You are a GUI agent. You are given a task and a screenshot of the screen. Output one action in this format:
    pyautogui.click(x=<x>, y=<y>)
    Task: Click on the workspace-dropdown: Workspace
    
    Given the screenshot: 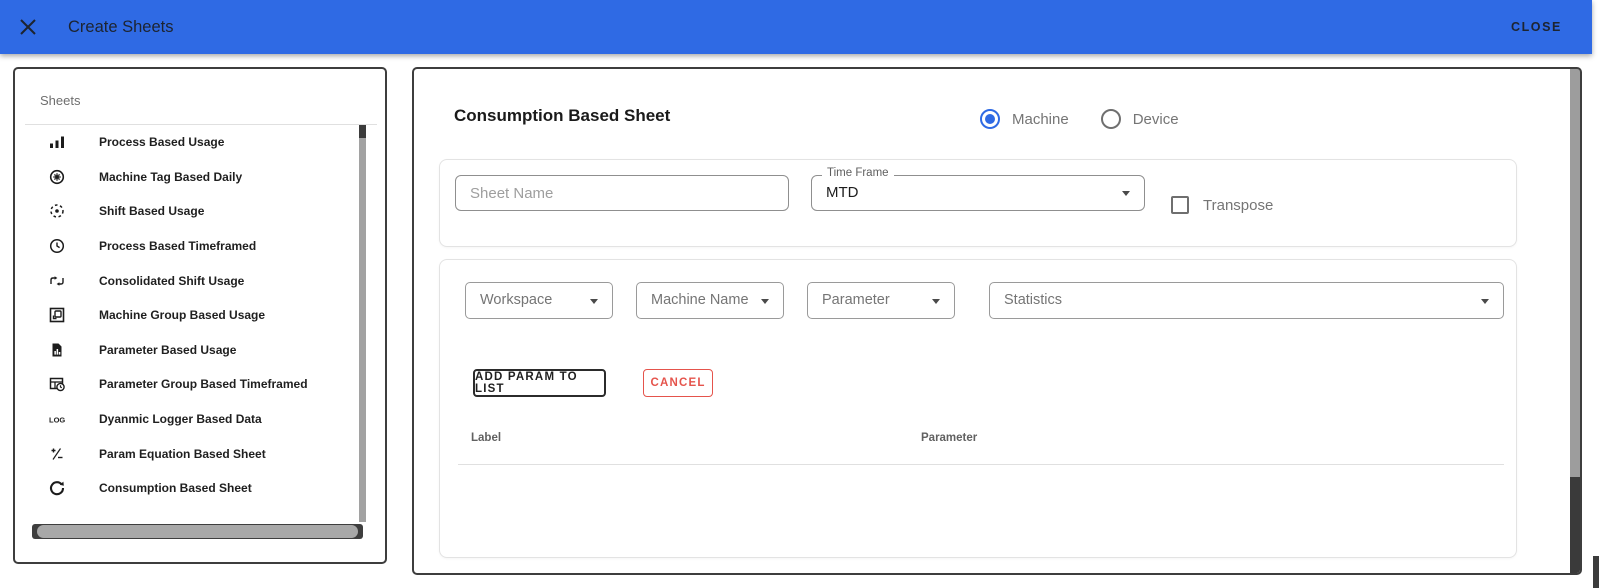 What is the action you would take?
    pyautogui.click(x=539, y=300)
    